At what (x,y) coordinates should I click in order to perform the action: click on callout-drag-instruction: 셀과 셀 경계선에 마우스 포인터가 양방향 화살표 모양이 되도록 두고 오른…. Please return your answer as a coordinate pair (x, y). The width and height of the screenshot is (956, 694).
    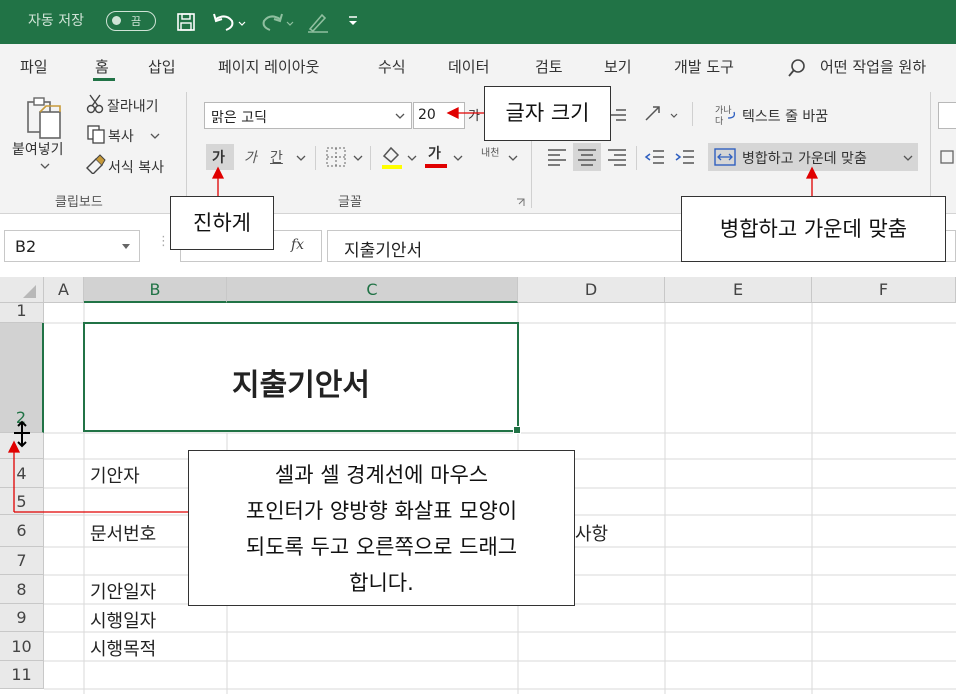
    Looking at the image, I should click on (381, 528).